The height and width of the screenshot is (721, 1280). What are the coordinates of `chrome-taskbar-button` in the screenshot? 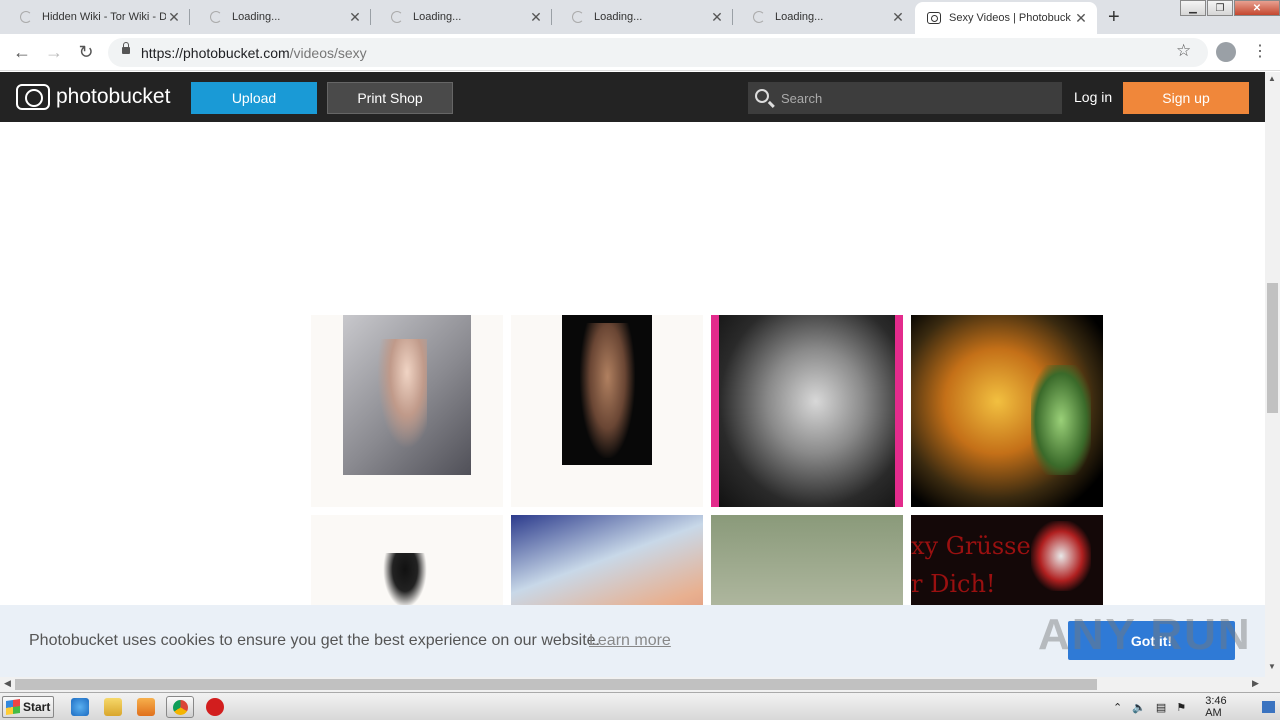 It's located at (180, 707).